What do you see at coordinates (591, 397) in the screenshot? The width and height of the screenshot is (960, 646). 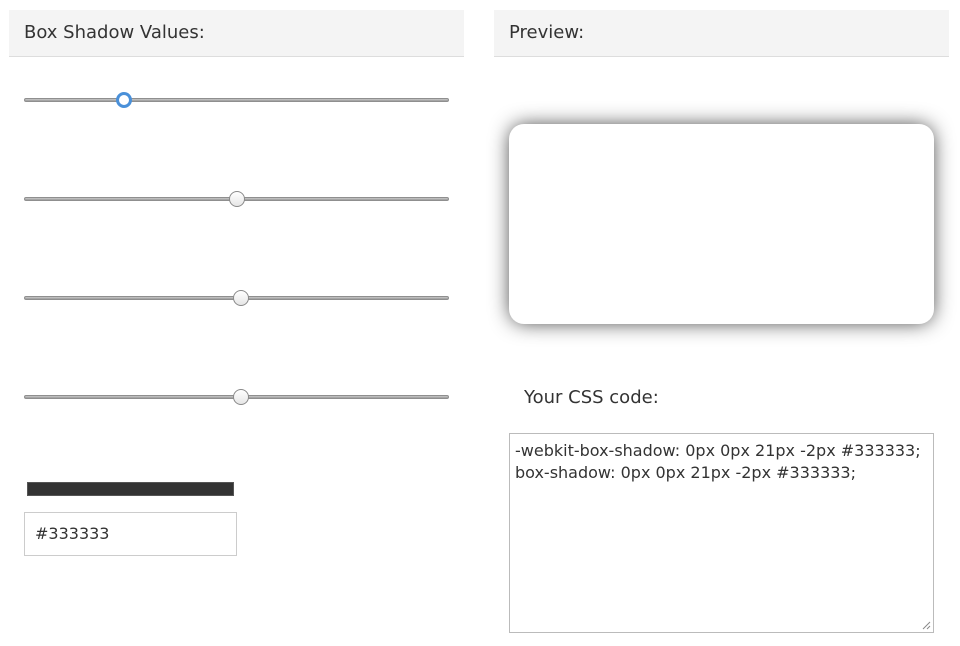 I see `css-code-label: Your CSS code:` at bounding box center [591, 397].